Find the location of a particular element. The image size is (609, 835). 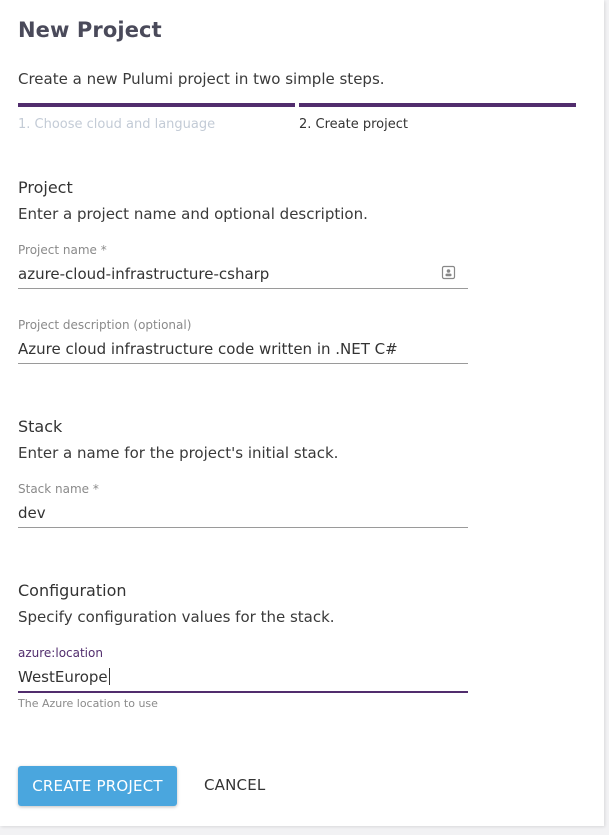

create-project-button: CREATE PROJECT is located at coordinates (97, 786).